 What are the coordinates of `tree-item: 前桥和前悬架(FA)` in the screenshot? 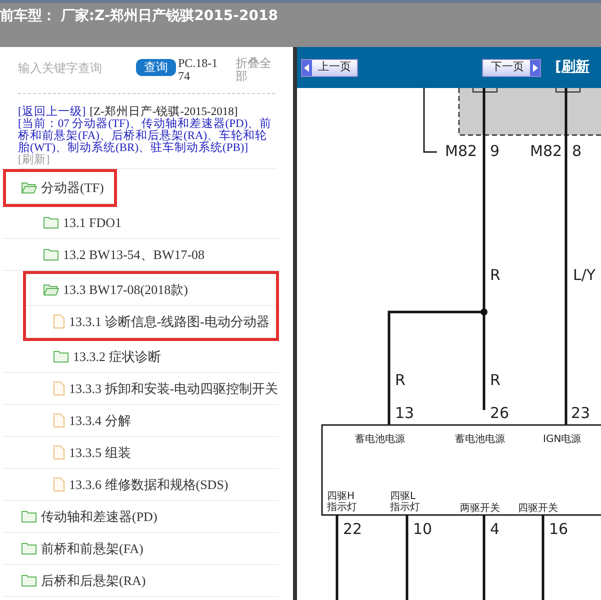 It's located at (82, 548).